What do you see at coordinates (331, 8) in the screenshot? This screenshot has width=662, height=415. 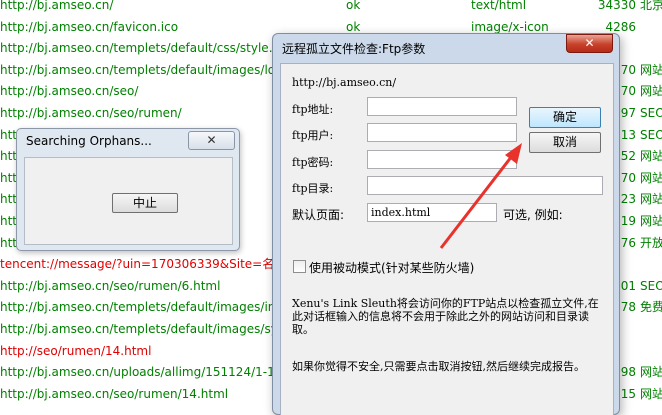 I see `list-row: http://bj.amseo.cn/ok text/html 34330 北京` at bounding box center [331, 8].